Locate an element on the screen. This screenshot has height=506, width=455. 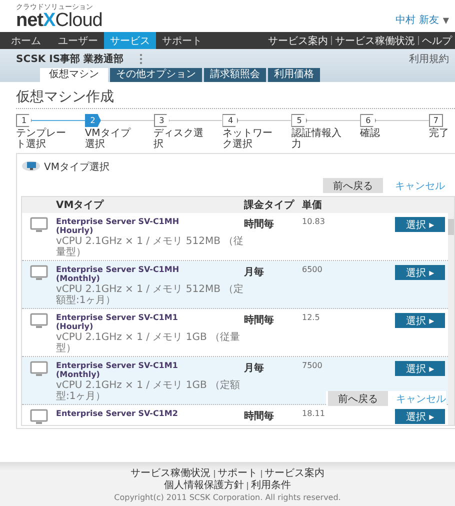
copyright: Copyright(c) 2011 SCSK Corporation. All rights reserved. is located at coordinates (227, 497).